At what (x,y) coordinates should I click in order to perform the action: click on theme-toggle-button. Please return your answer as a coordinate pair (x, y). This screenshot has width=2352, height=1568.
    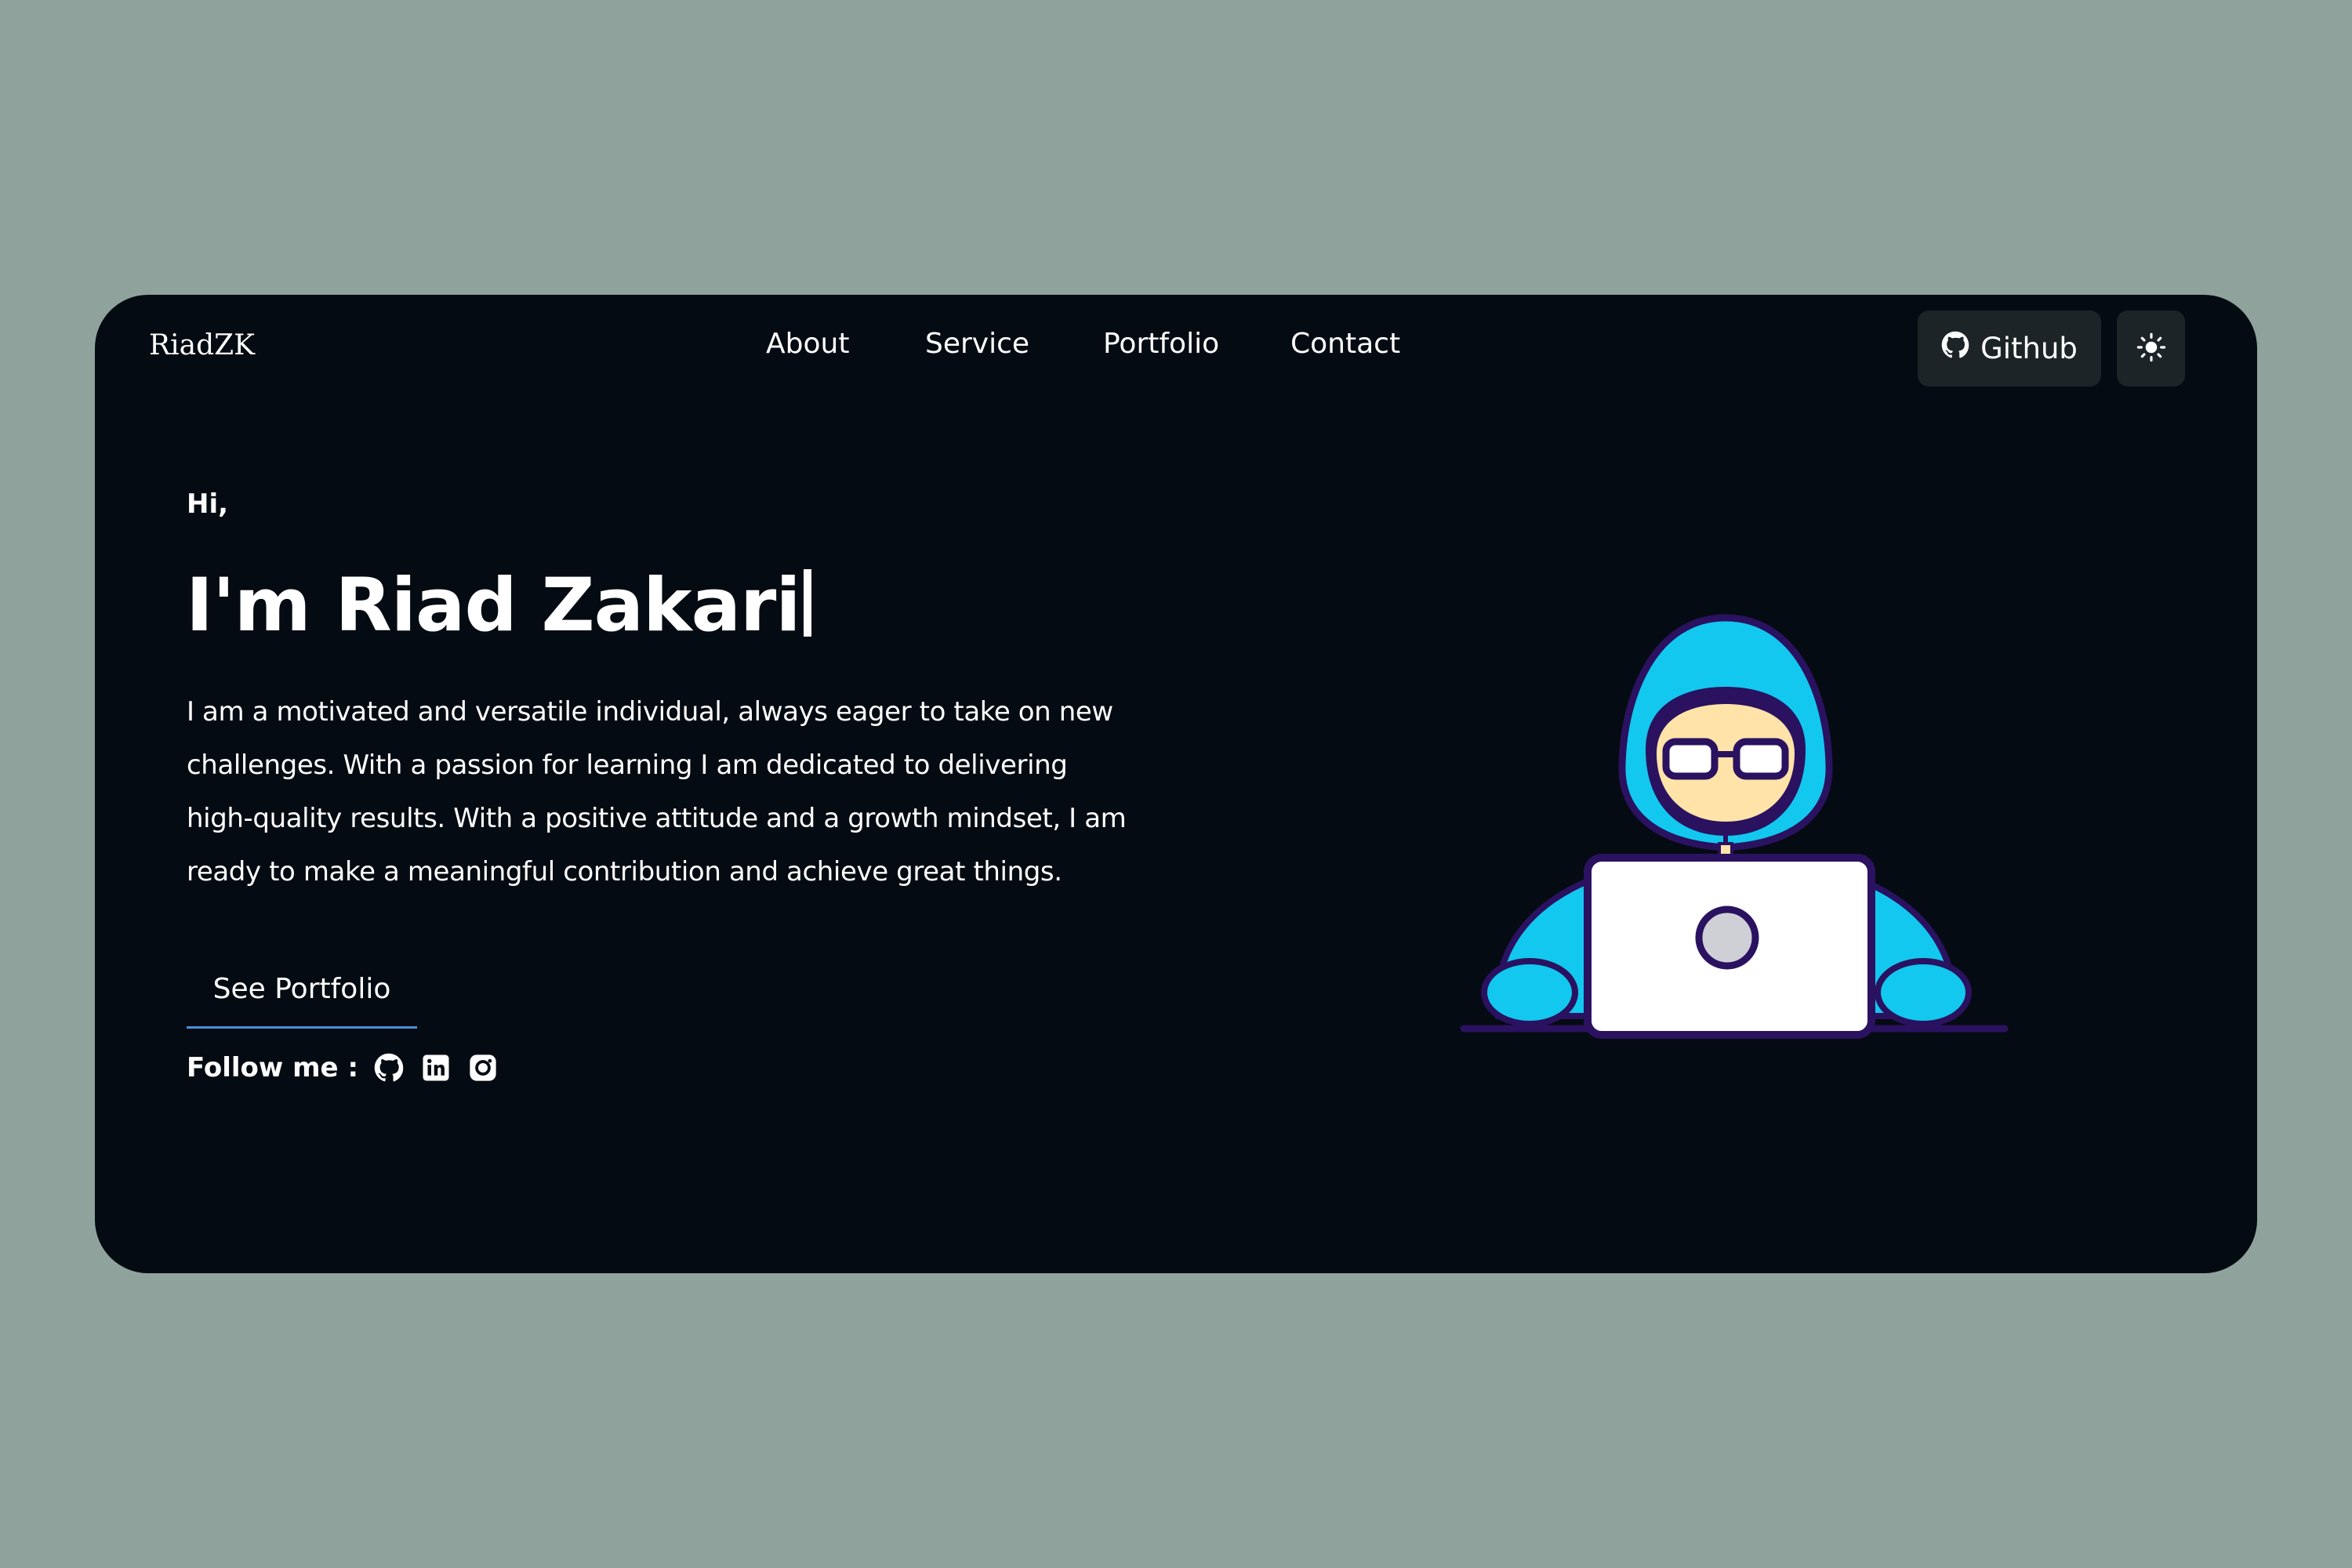
    Looking at the image, I should click on (2151, 348).